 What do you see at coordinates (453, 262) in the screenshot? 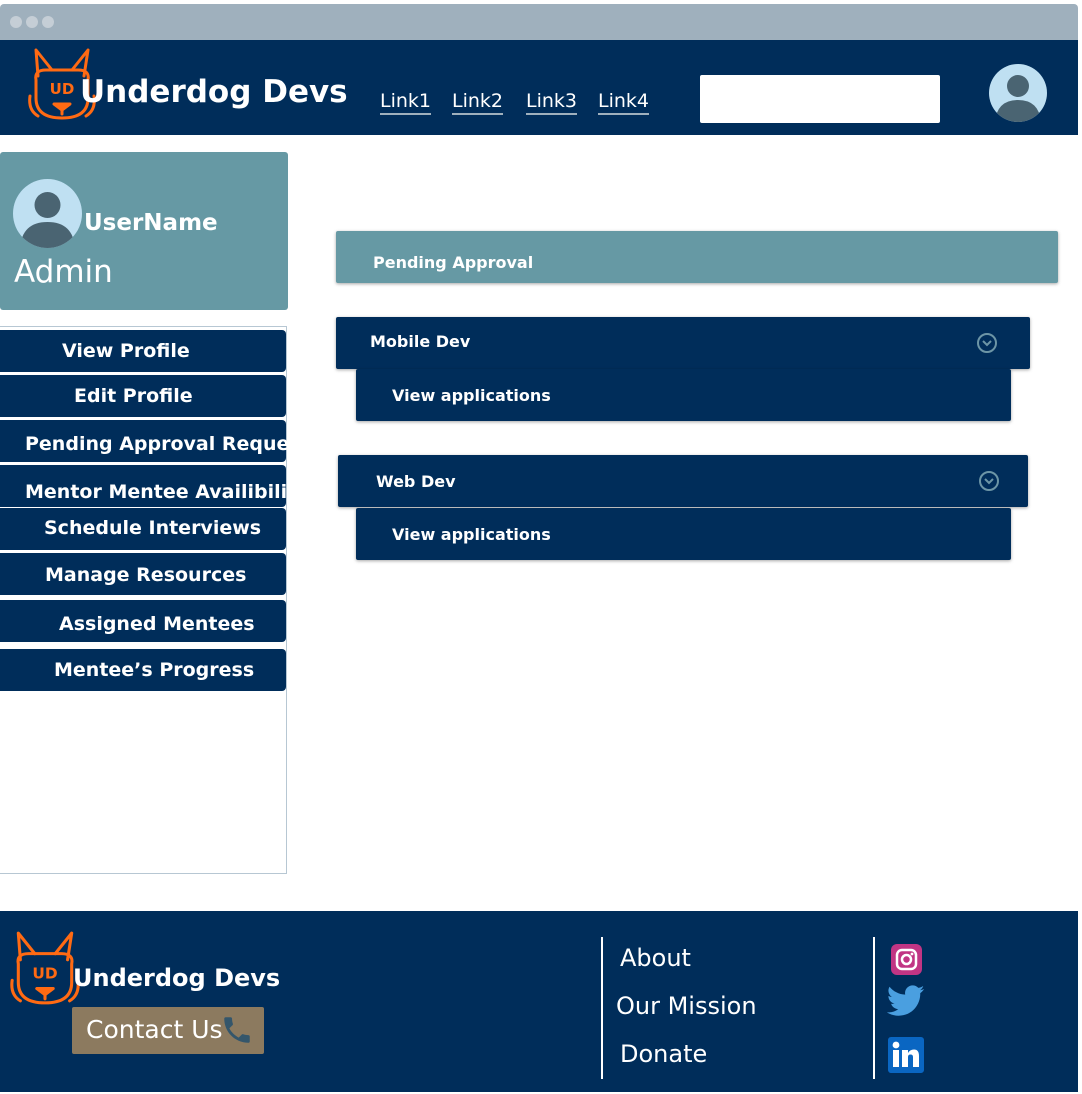
I see `section-title: Pending Approval` at bounding box center [453, 262].